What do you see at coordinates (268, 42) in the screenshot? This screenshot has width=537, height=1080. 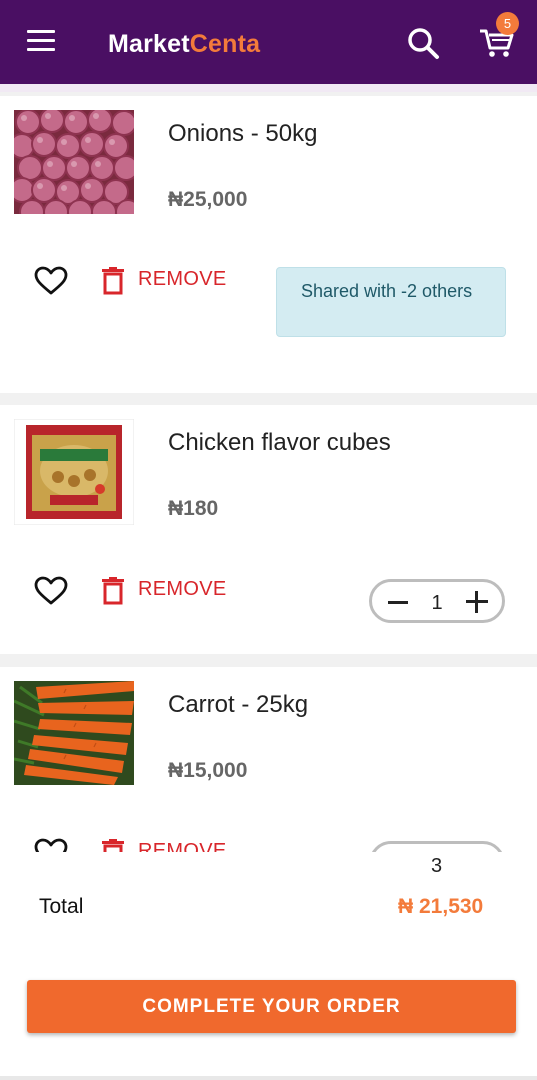 I see `app-bar: MarketCenta` at bounding box center [268, 42].